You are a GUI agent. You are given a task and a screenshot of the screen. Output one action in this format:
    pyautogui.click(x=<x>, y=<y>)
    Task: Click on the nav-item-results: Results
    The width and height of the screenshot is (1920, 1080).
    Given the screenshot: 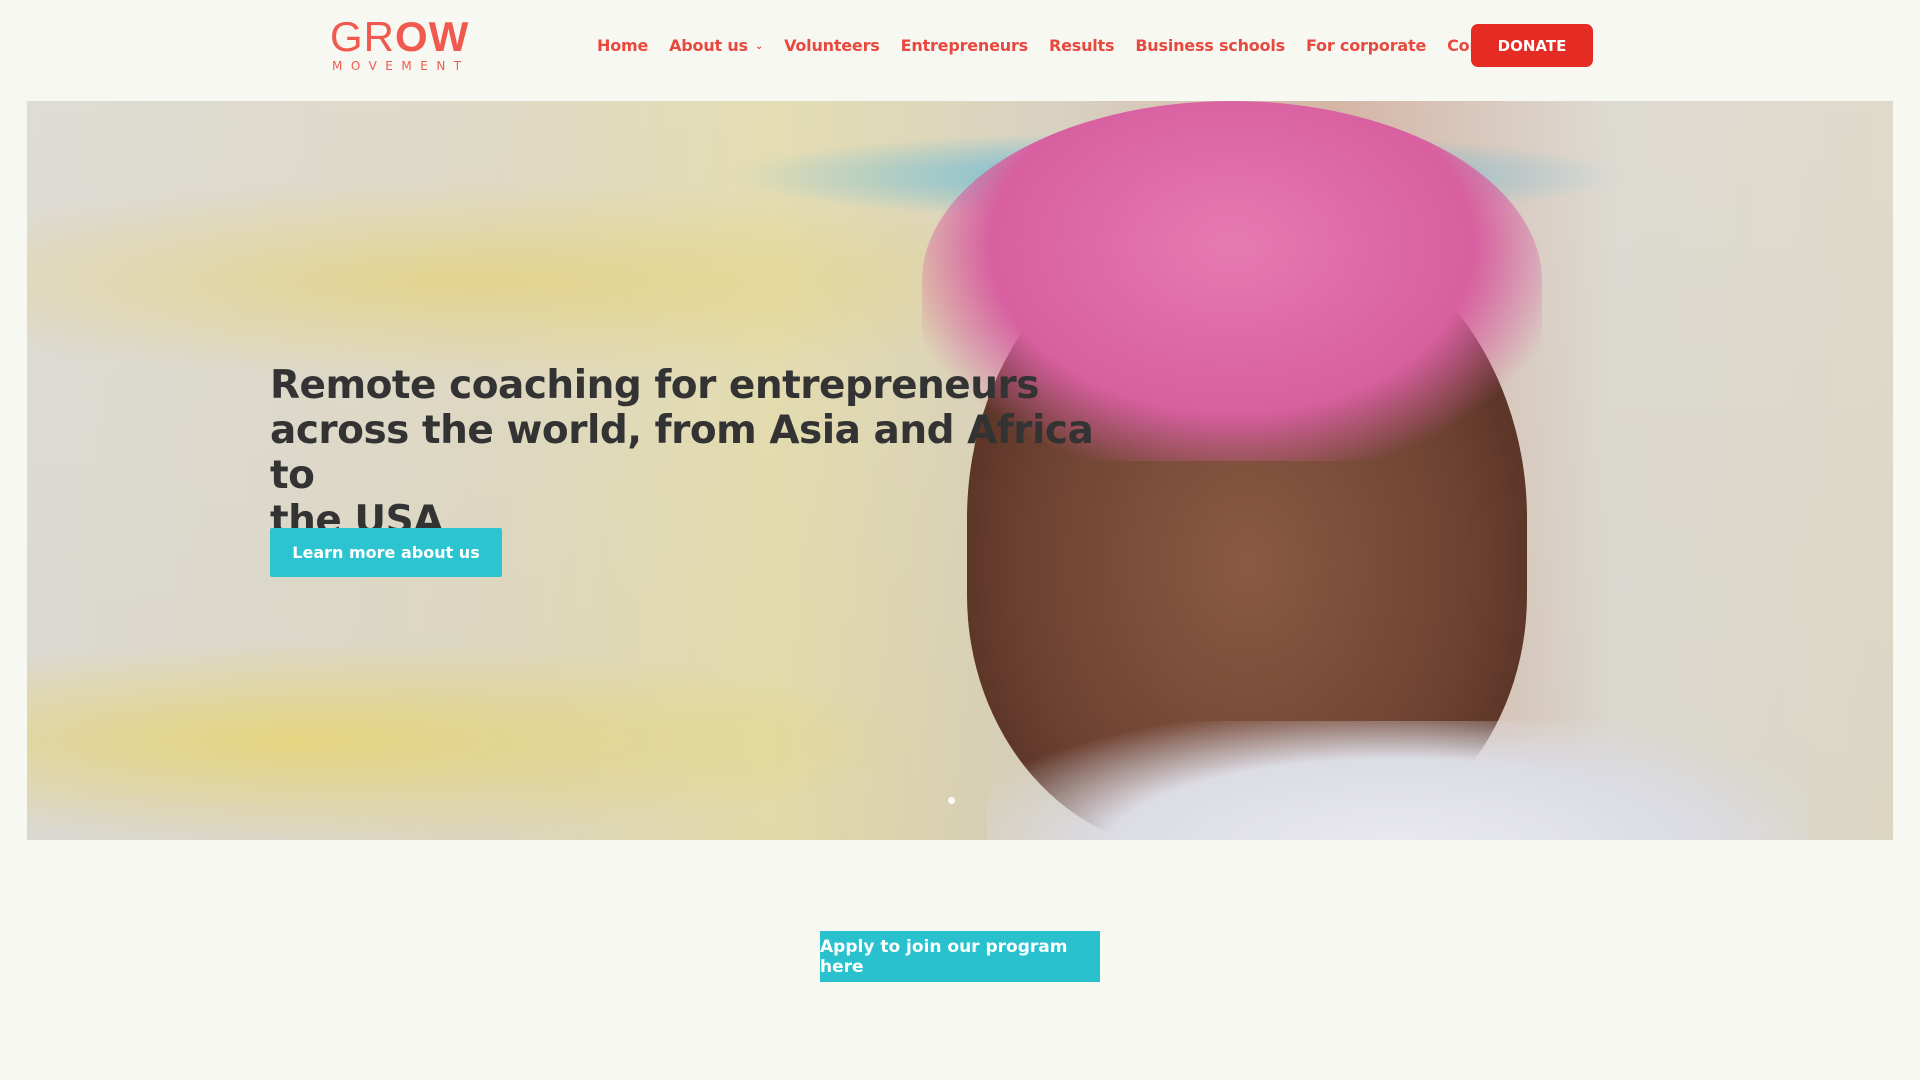 What is the action you would take?
    pyautogui.click(x=1082, y=45)
    